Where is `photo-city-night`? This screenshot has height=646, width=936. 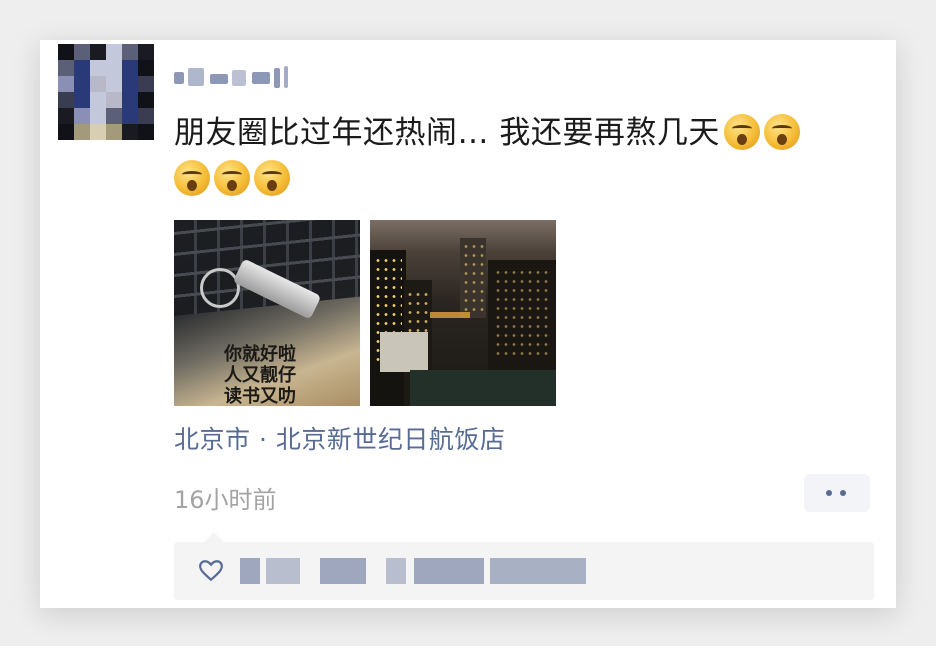 photo-city-night is located at coordinates (463, 313).